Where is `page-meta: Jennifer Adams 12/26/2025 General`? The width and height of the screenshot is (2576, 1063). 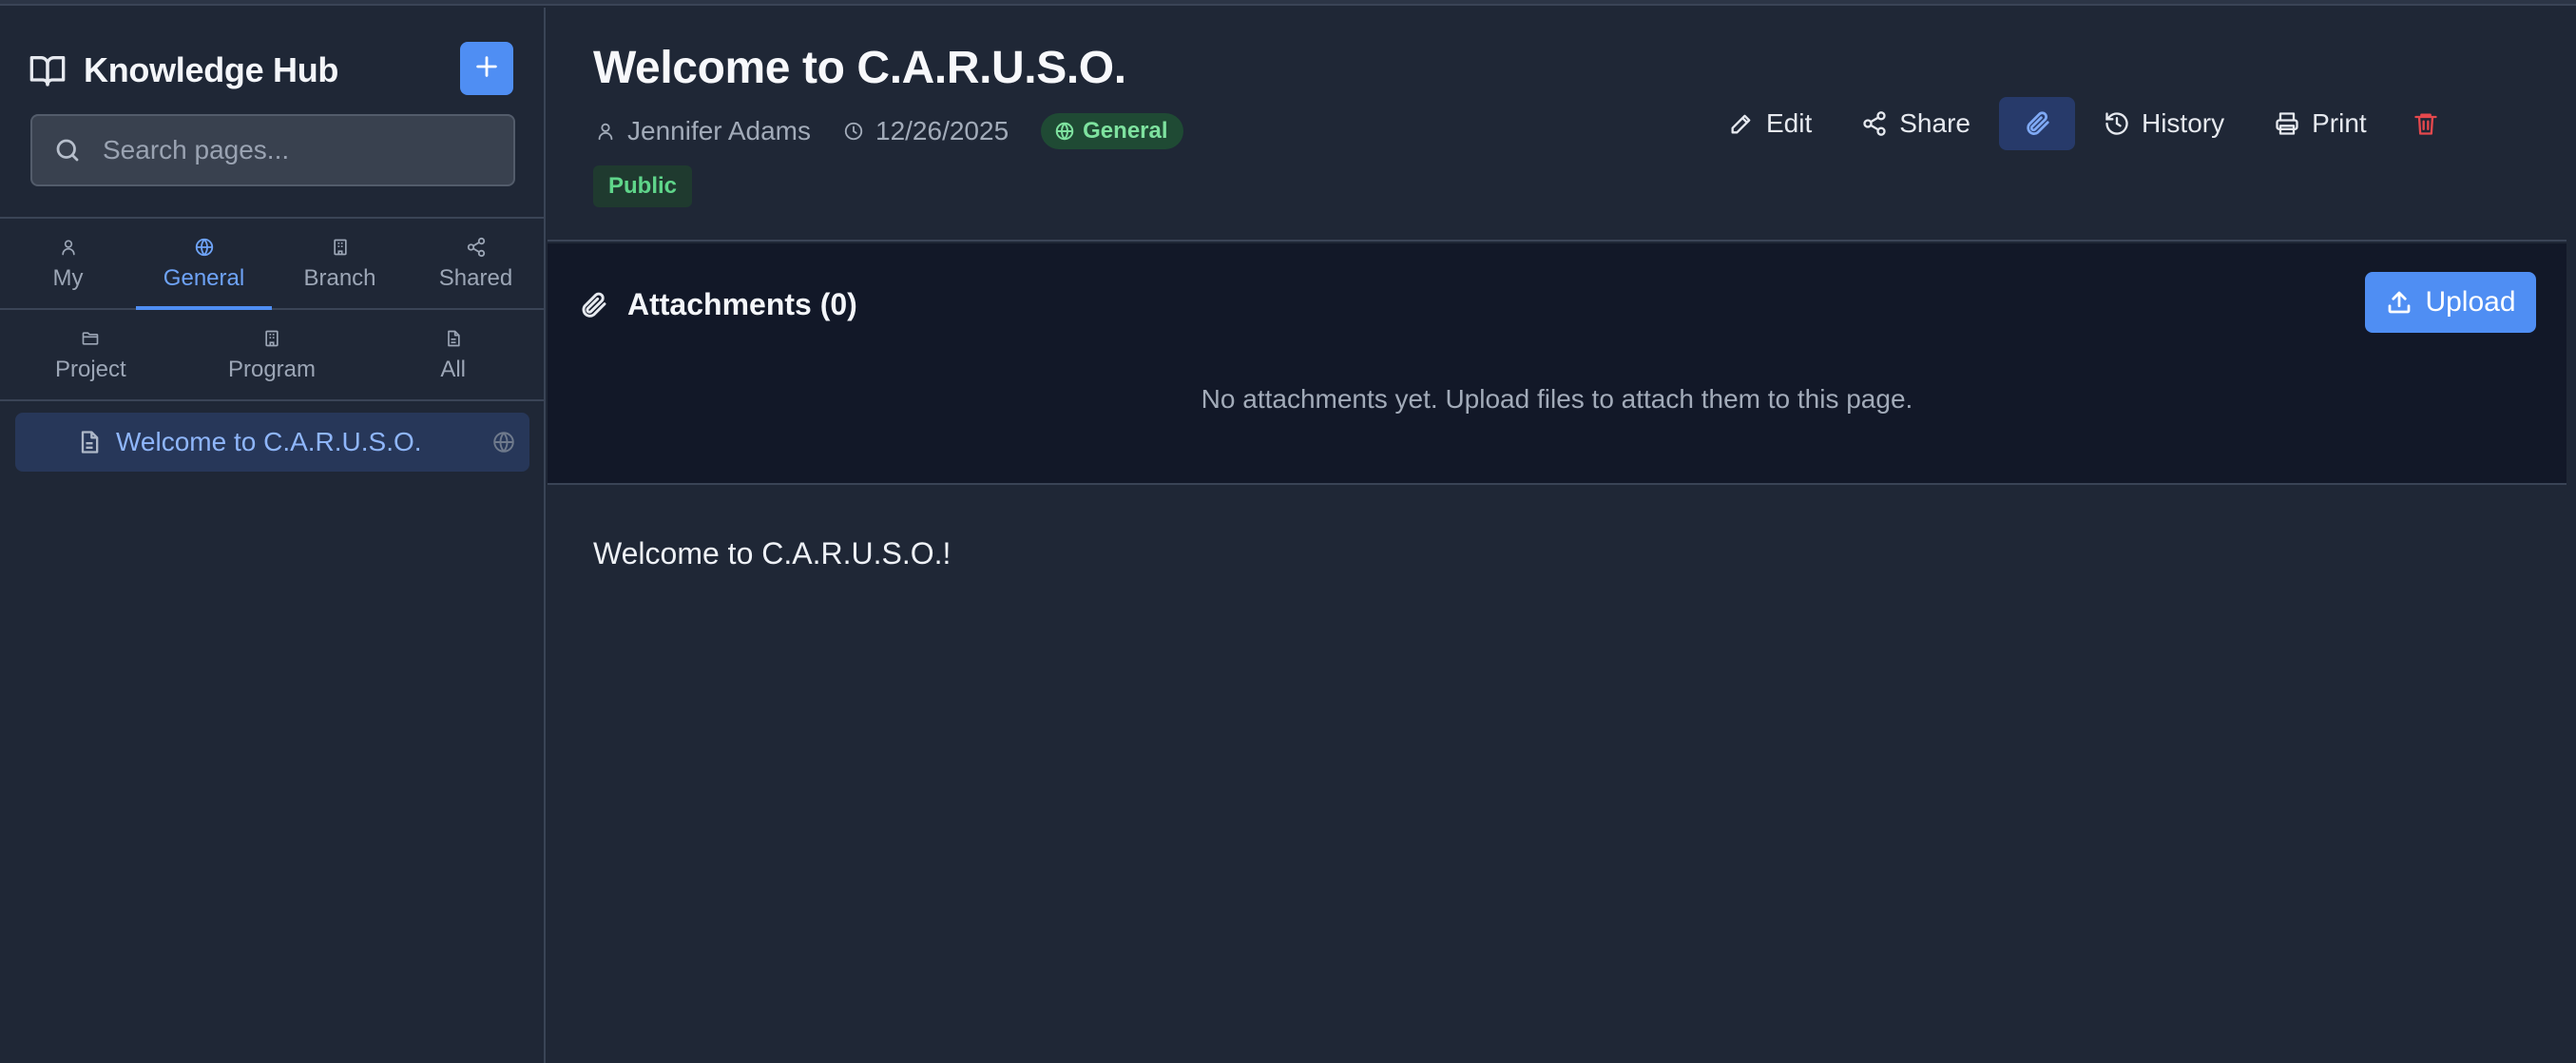
page-meta: Jennifer Adams 12/26/2025 General is located at coordinates (889, 131).